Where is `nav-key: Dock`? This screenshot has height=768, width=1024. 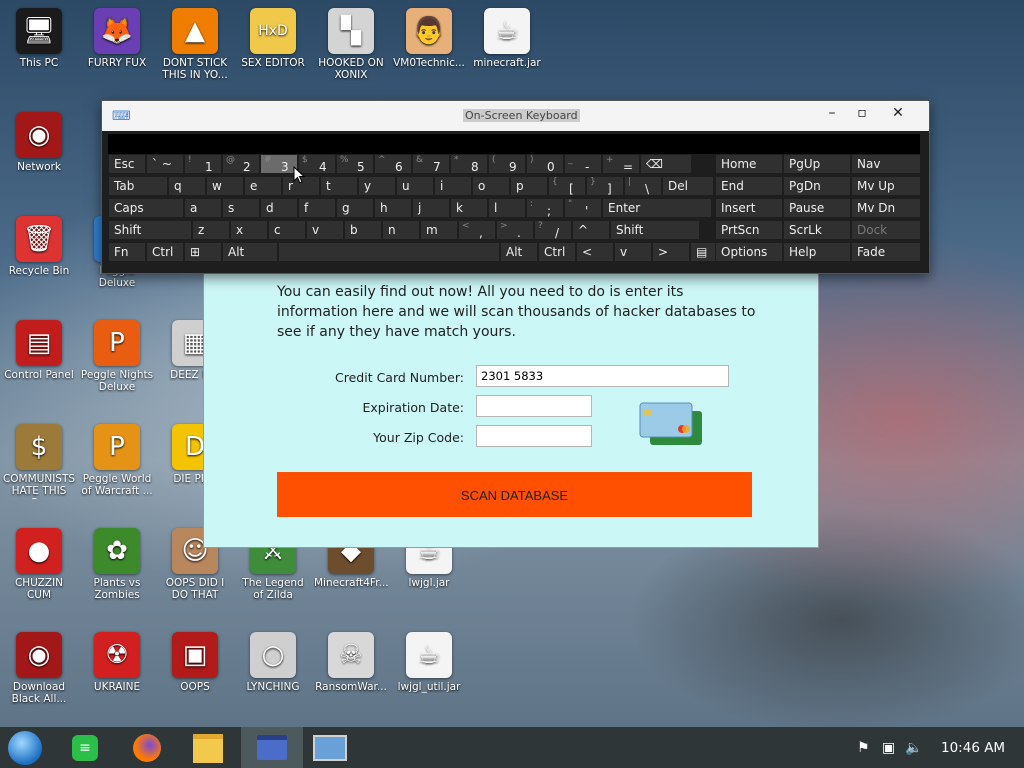
nav-key: Dock is located at coordinates (886, 230).